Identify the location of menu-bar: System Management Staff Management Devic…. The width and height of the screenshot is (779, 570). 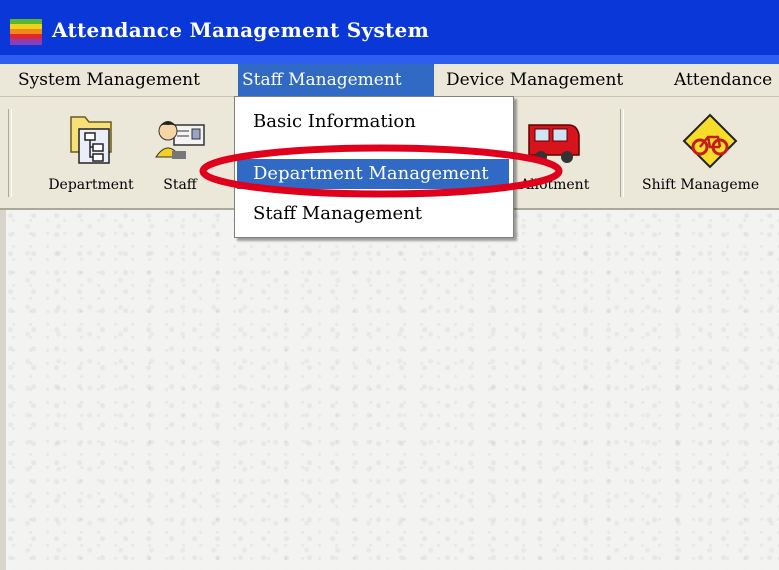
(389, 80).